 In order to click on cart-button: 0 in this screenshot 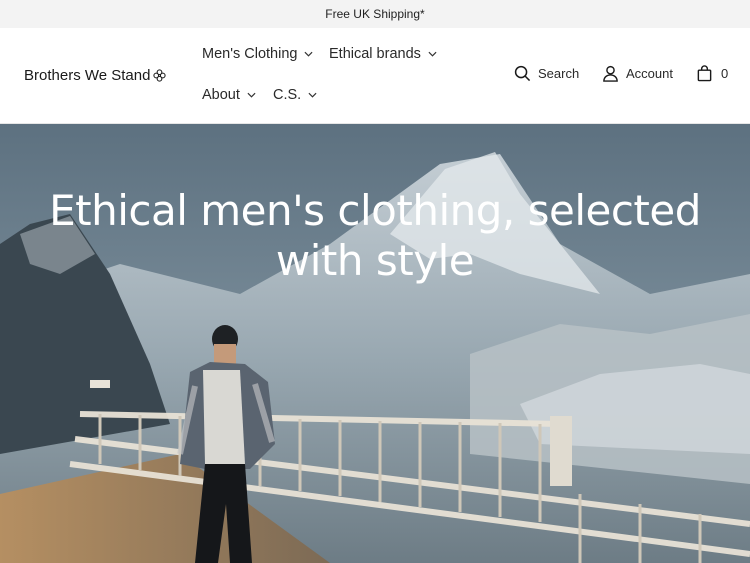, I will do `click(712, 73)`.